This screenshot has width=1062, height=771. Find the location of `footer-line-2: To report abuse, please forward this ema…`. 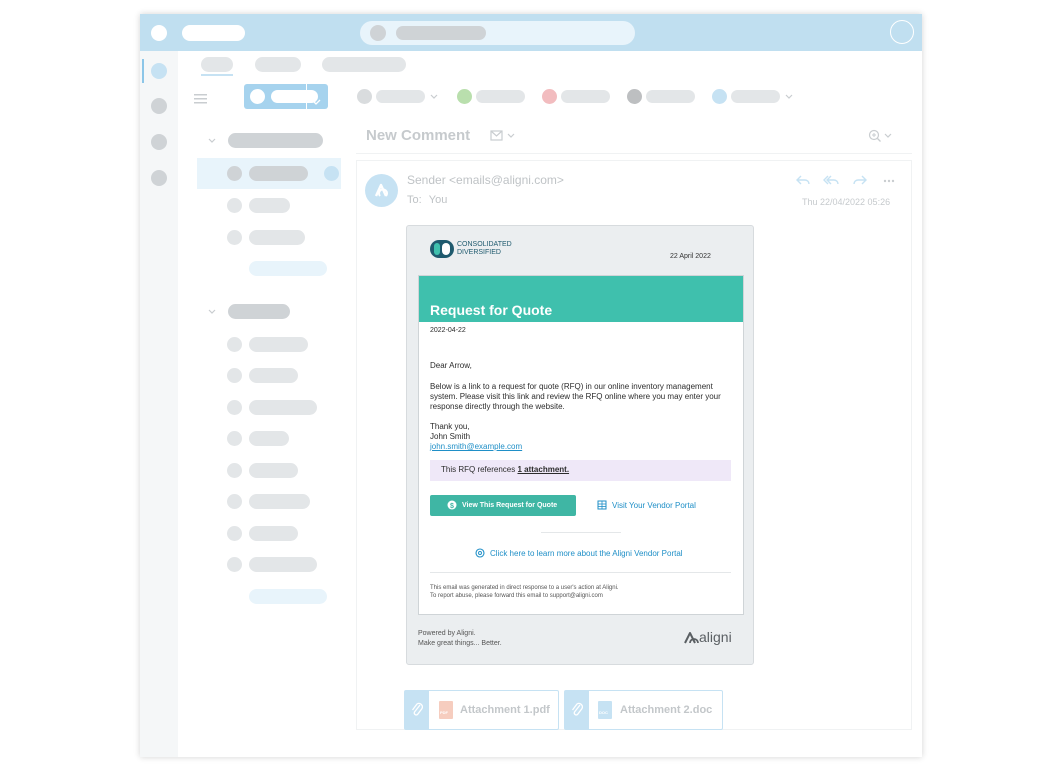

footer-line-2: To report abuse, please forward this ema… is located at coordinates (516, 596).